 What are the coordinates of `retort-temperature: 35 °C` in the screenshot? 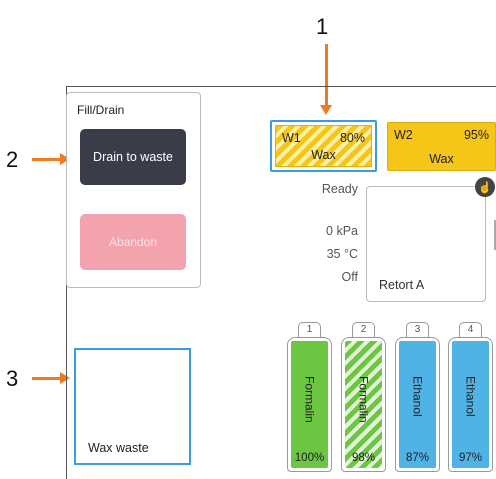 It's located at (342, 254).